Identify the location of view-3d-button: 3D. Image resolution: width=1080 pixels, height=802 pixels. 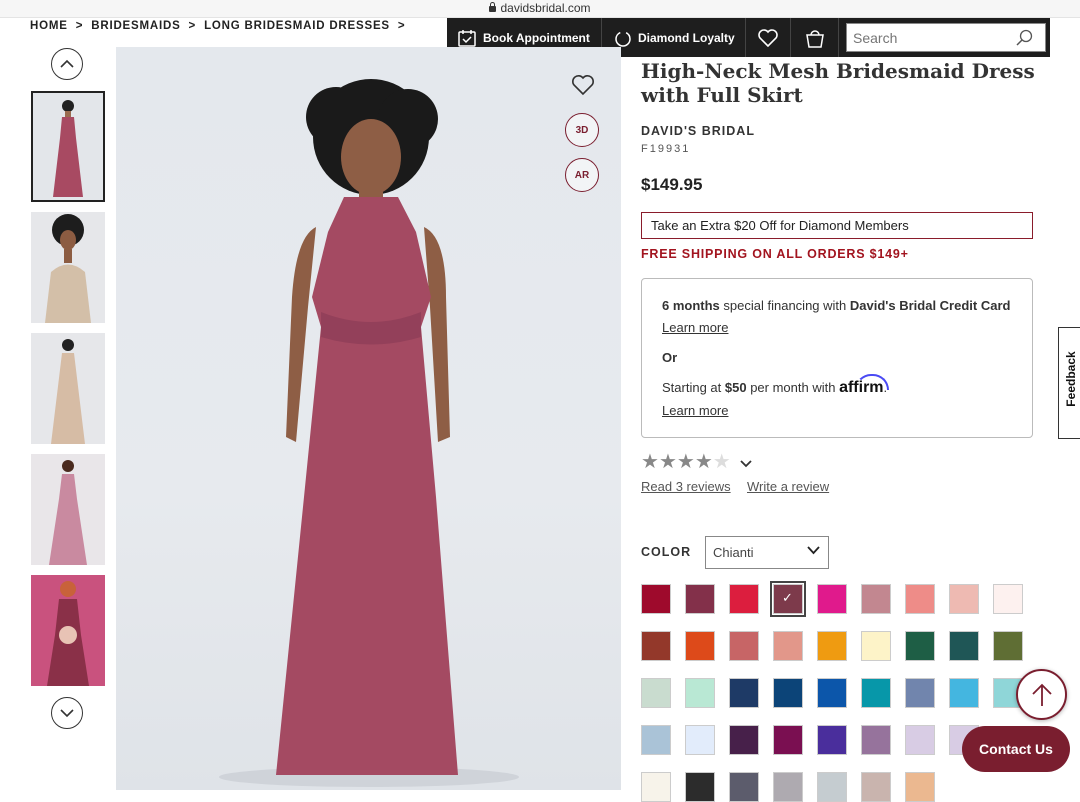
(582, 130).